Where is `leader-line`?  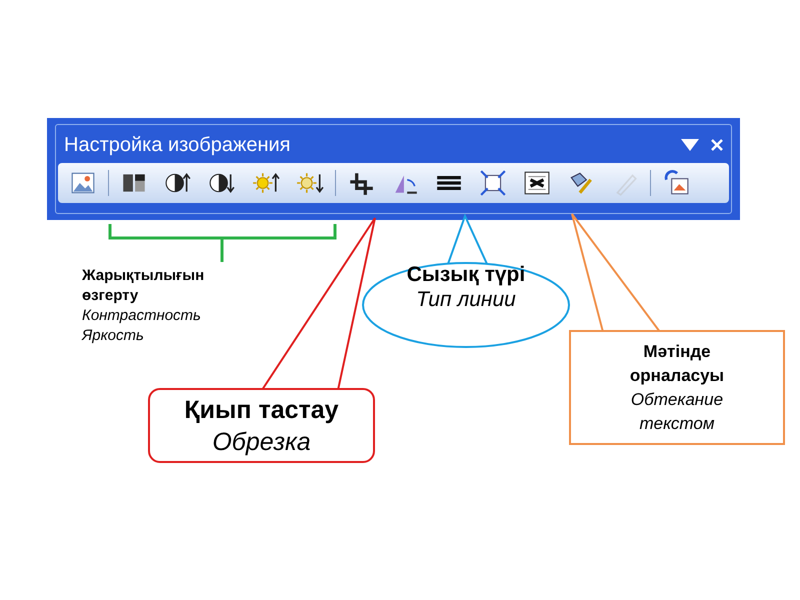 leader-line is located at coordinates (467, 239).